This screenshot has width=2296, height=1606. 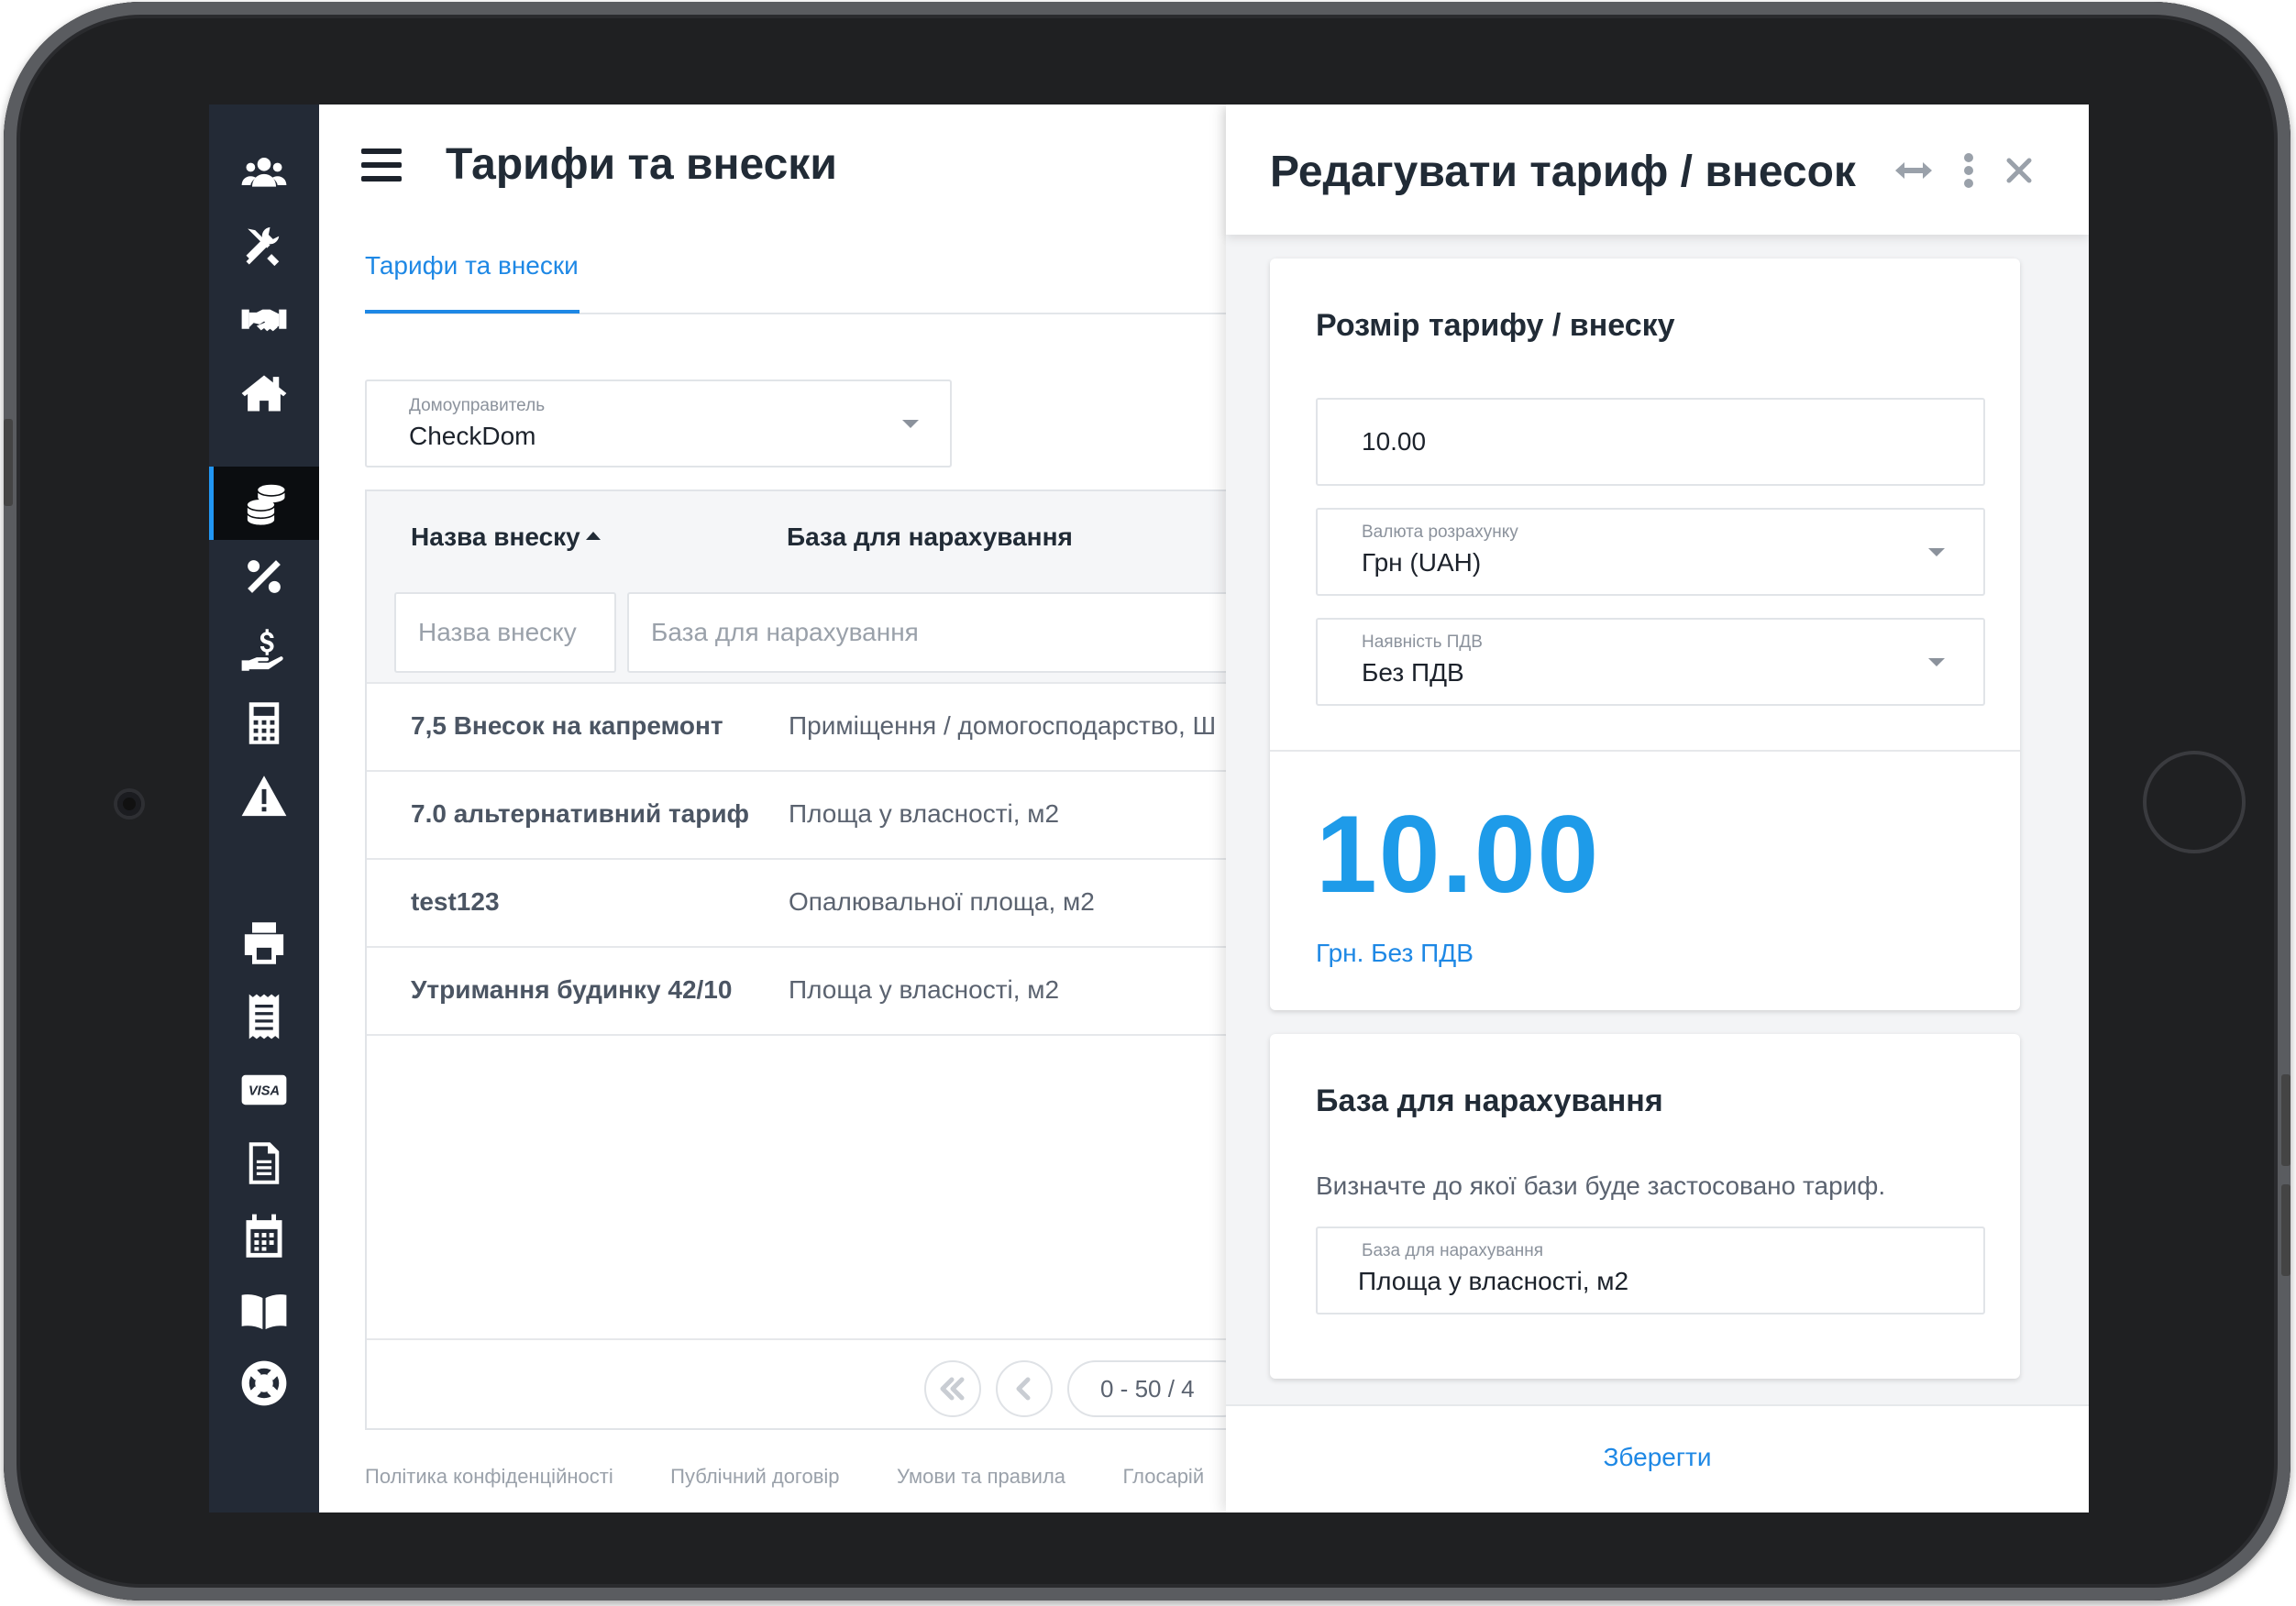 I want to click on receipt-icon, so click(x=264, y=1017).